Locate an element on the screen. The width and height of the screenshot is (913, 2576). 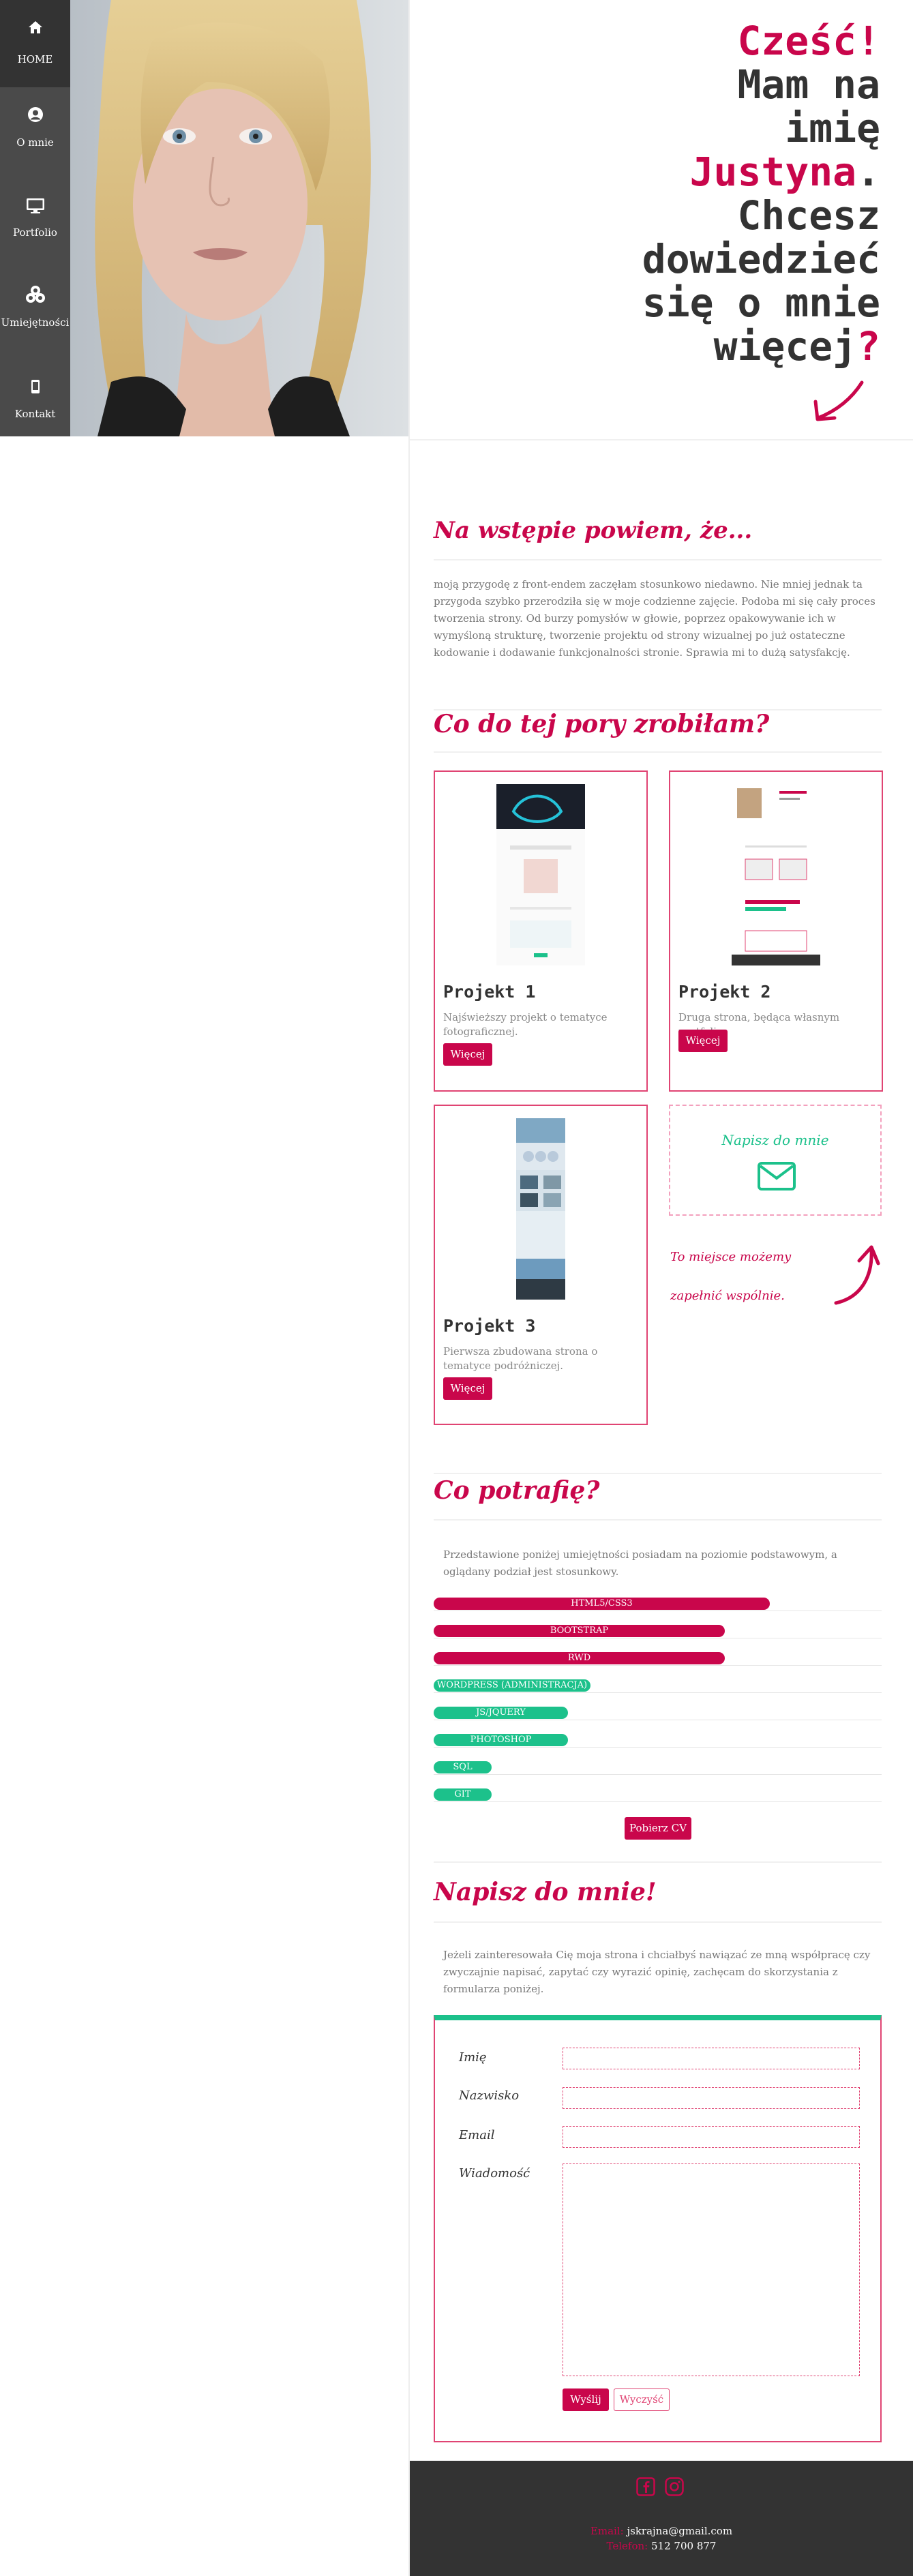
project-3-thumbnail is located at coordinates (540, 1209).